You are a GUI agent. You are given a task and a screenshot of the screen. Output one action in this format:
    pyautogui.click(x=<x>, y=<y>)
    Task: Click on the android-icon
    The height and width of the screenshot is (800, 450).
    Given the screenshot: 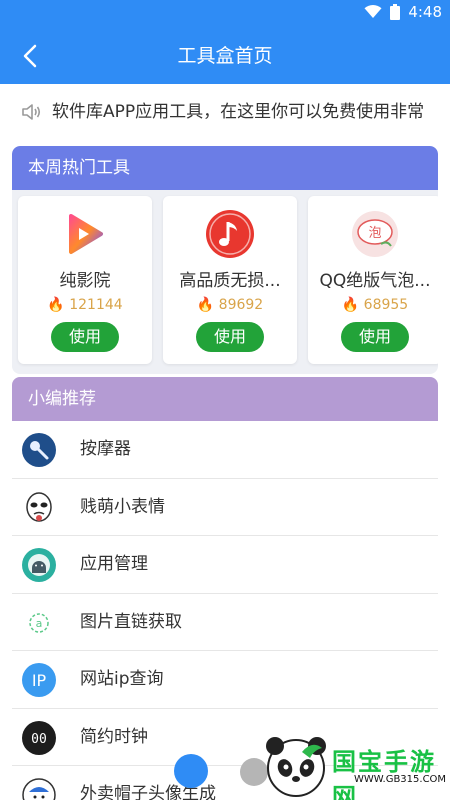 What is the action you would take?
    pyautogui.click(x=39, y=565)
    